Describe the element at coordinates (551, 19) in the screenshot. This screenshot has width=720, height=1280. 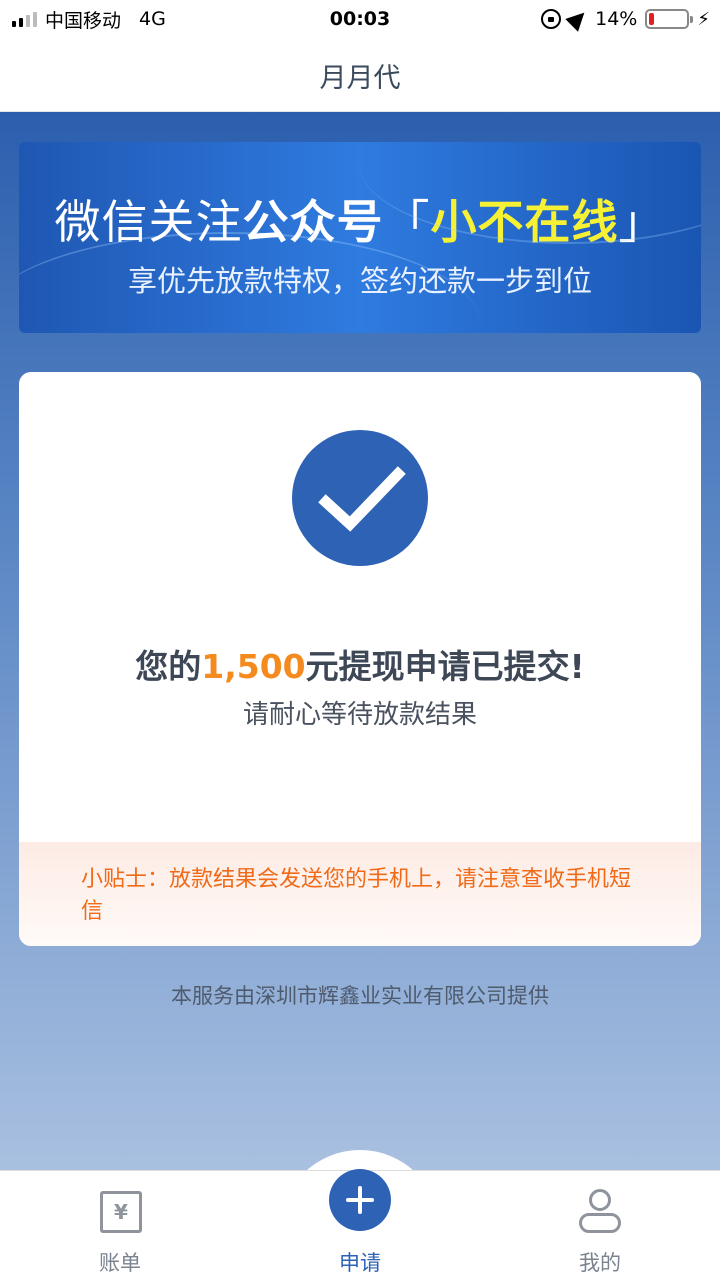
I see `rotation-lock-icon` at that location.